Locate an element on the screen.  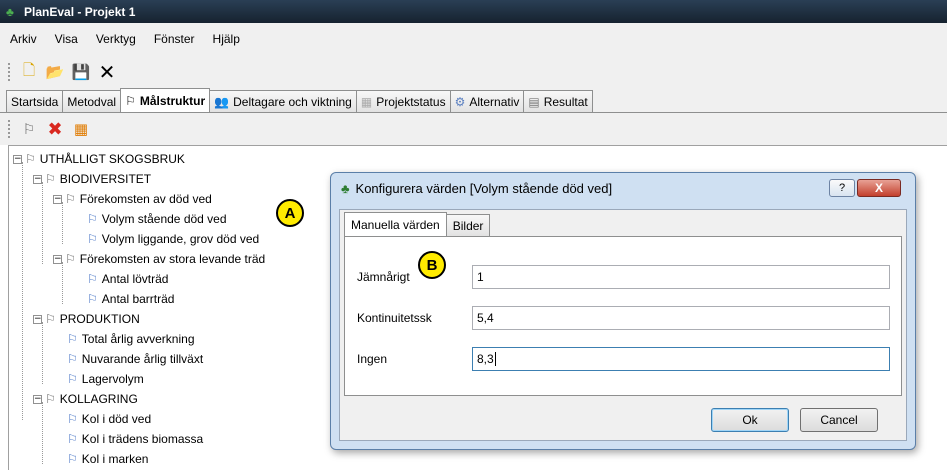
input-value: 5,4 is located at coordinates (485, 318).